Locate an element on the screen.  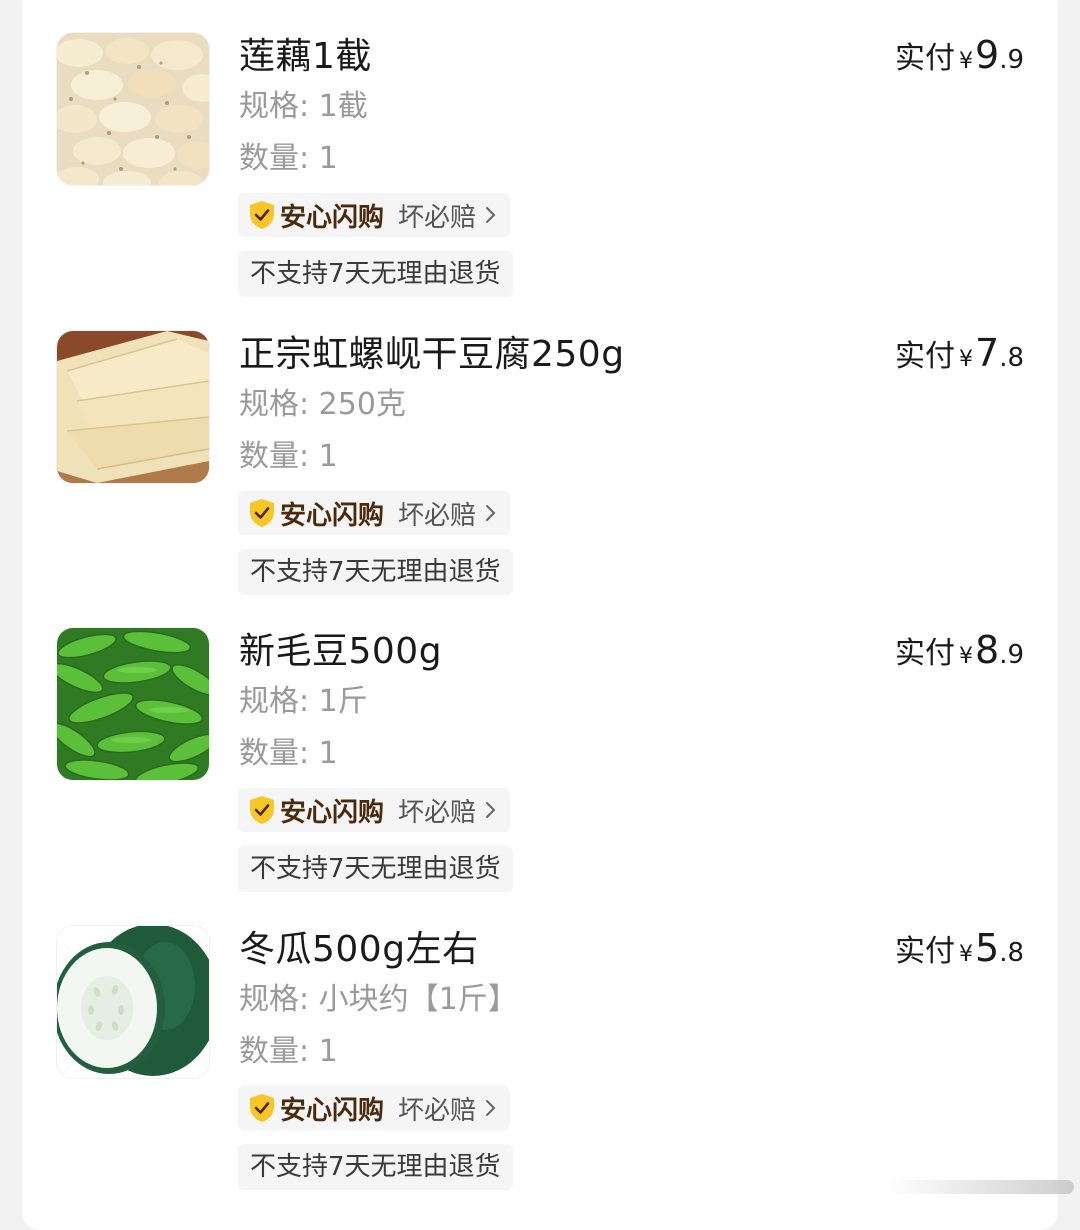
dried-tofu-icon is located at coordinates (133, 407).